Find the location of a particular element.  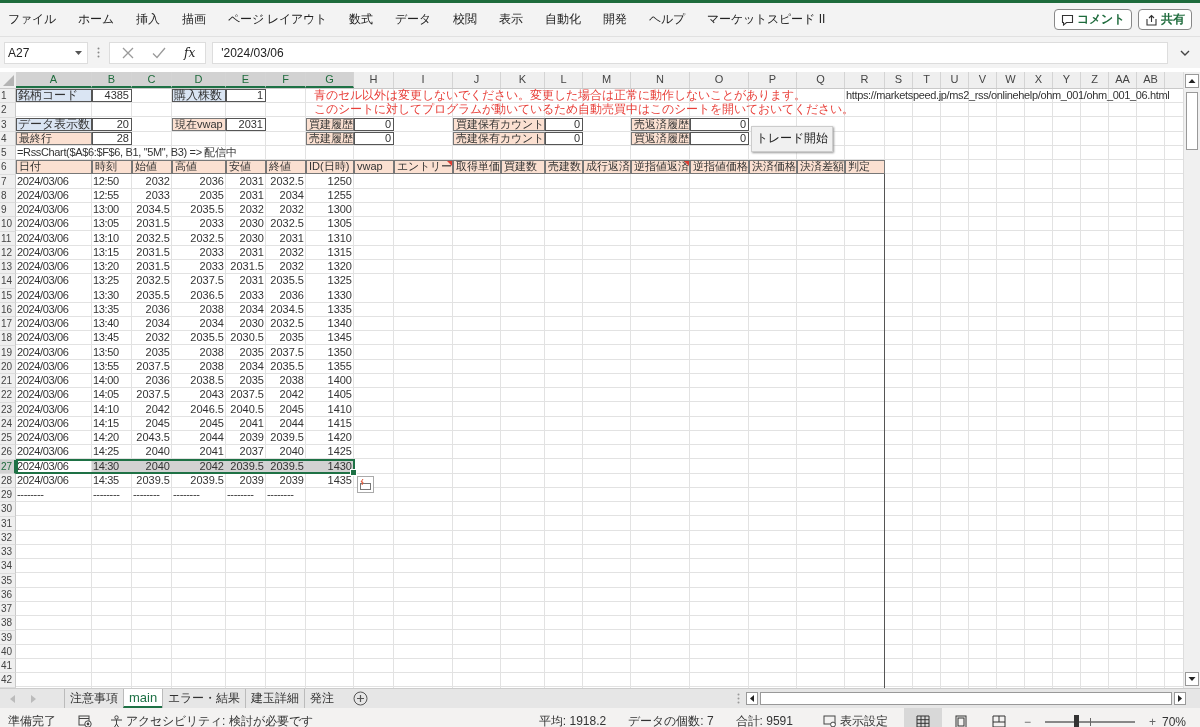

row-number: 33 is located at coordinates (8, 552).